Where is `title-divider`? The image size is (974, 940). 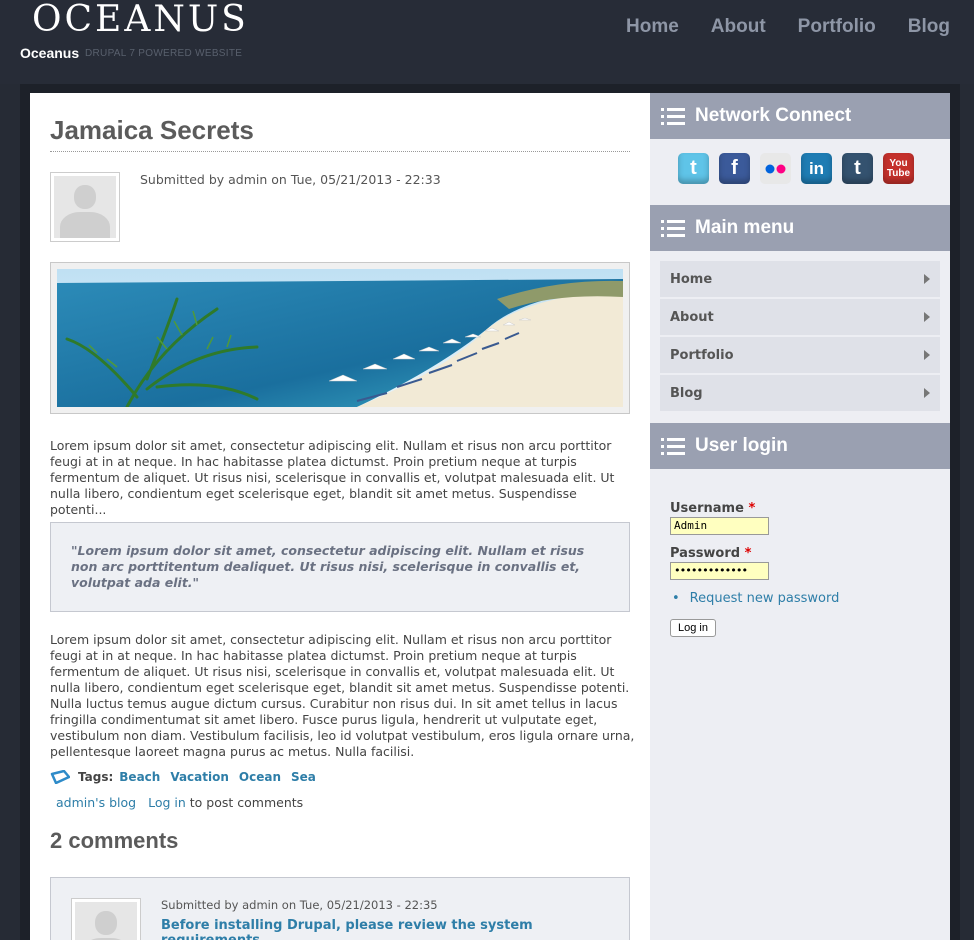
title-divider is located at coordinates (340, 151).